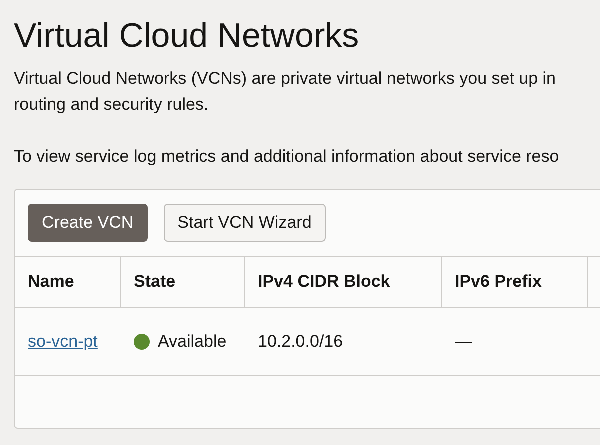 This screenshot has width=600, height=445. Describe the element at coordinates (463, 342) in the screenshot. I see `table-cell: —` at that location.